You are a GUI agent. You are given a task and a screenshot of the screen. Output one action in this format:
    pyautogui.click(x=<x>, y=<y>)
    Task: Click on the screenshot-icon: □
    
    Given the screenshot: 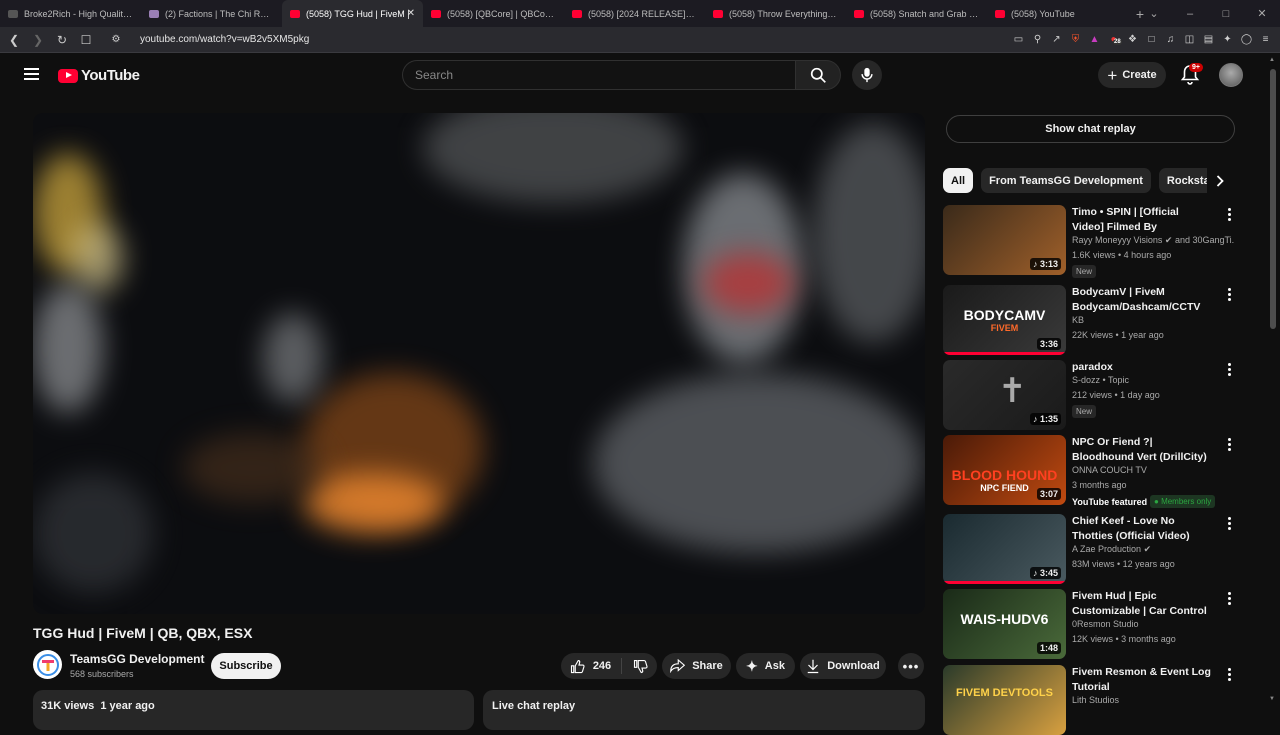 What is the action you would take?
    pyautogui.click(x=1151, y=39)
    